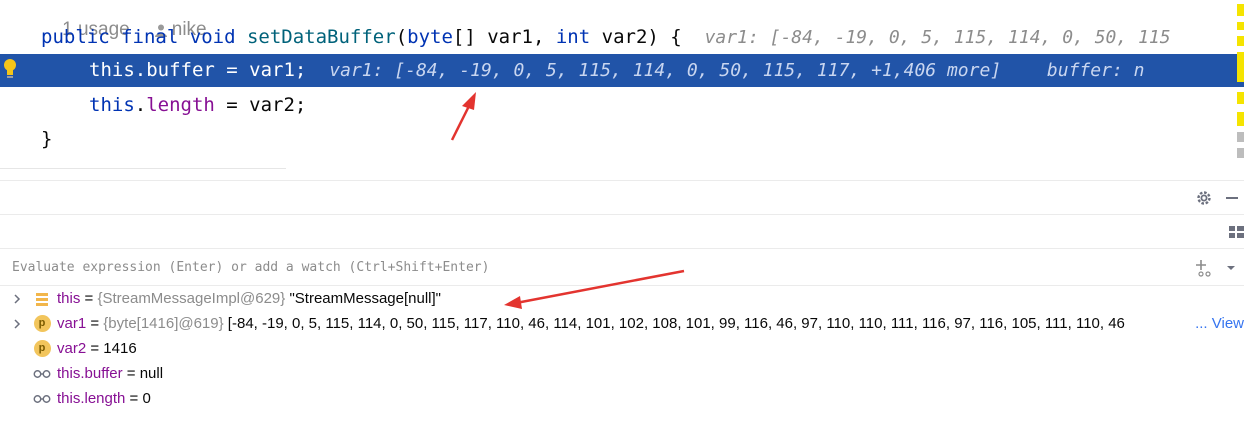  Describe the element at coordinates (622, 198) in the screenshot. I see `debug-header-bar` at that location.